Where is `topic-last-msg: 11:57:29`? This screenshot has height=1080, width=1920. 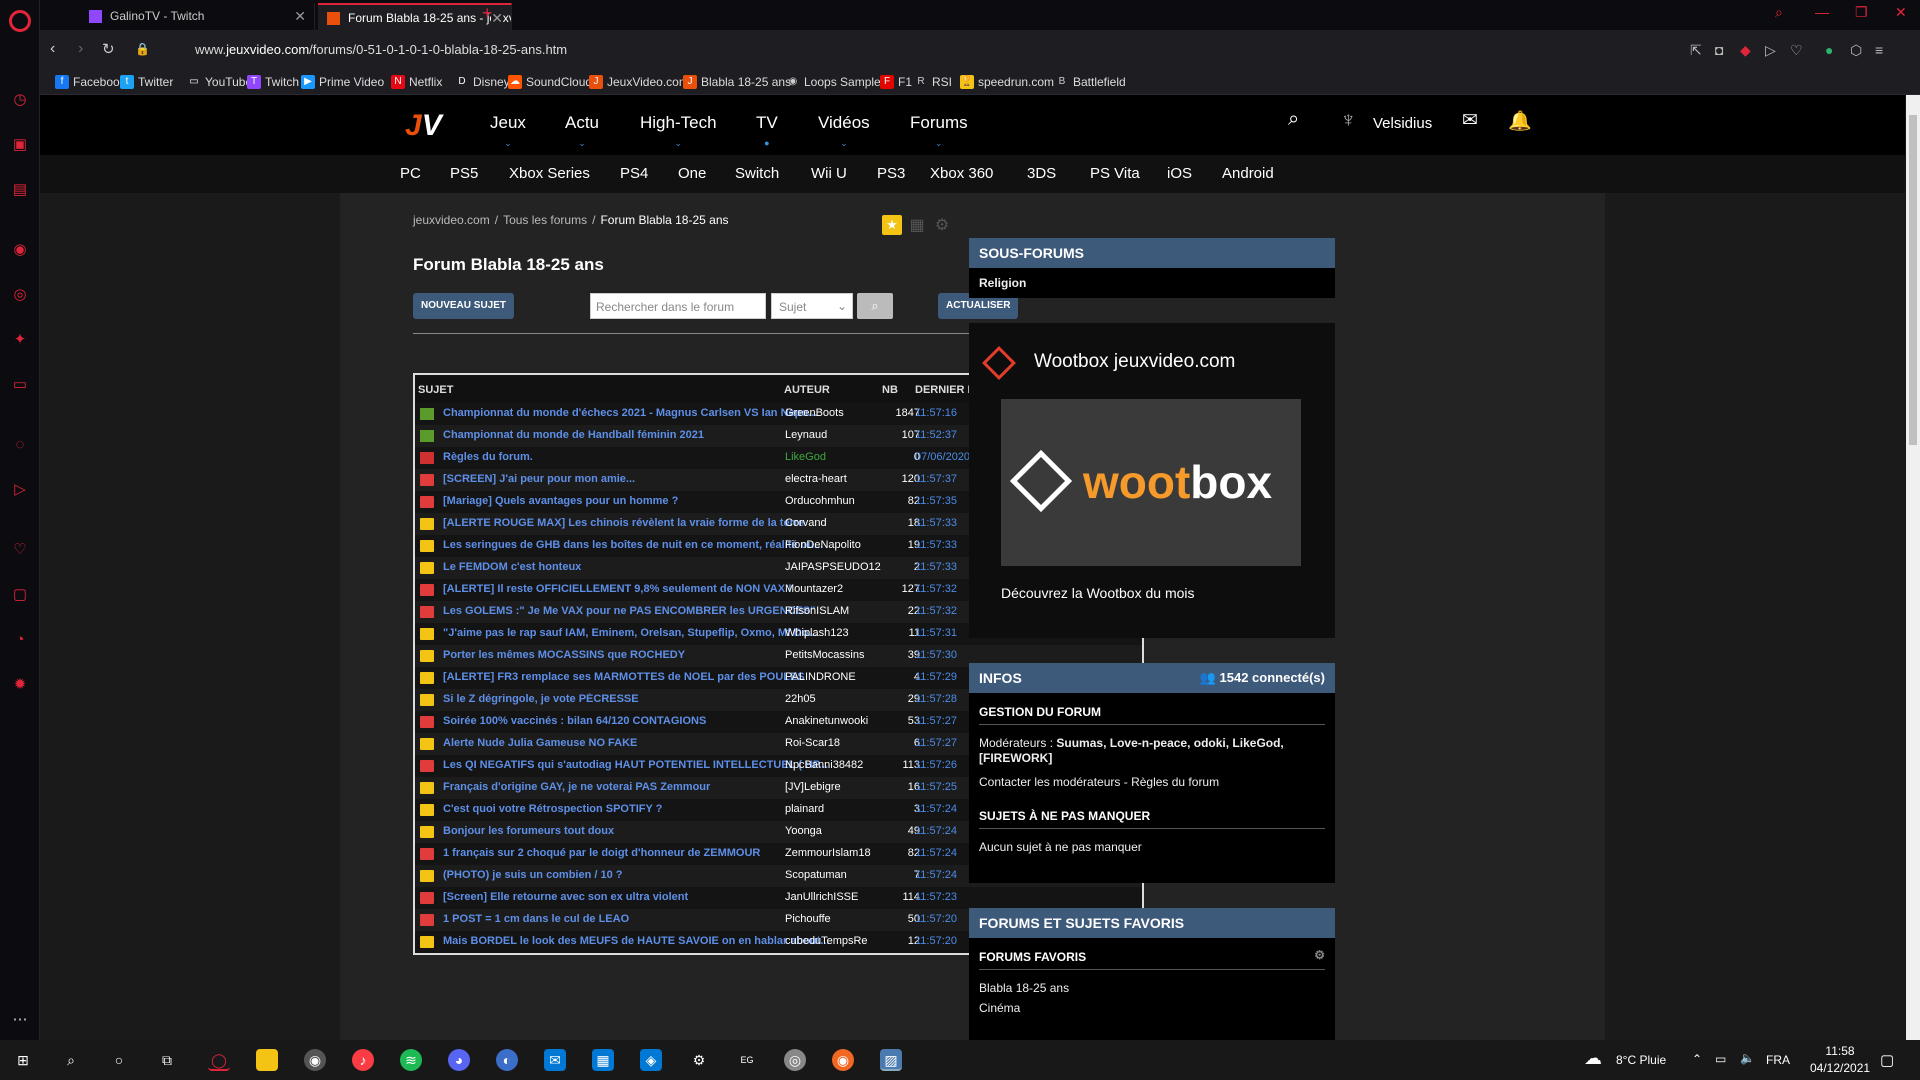 topic-last-msg: 11:57:29 is located at coordinates (936, 677).